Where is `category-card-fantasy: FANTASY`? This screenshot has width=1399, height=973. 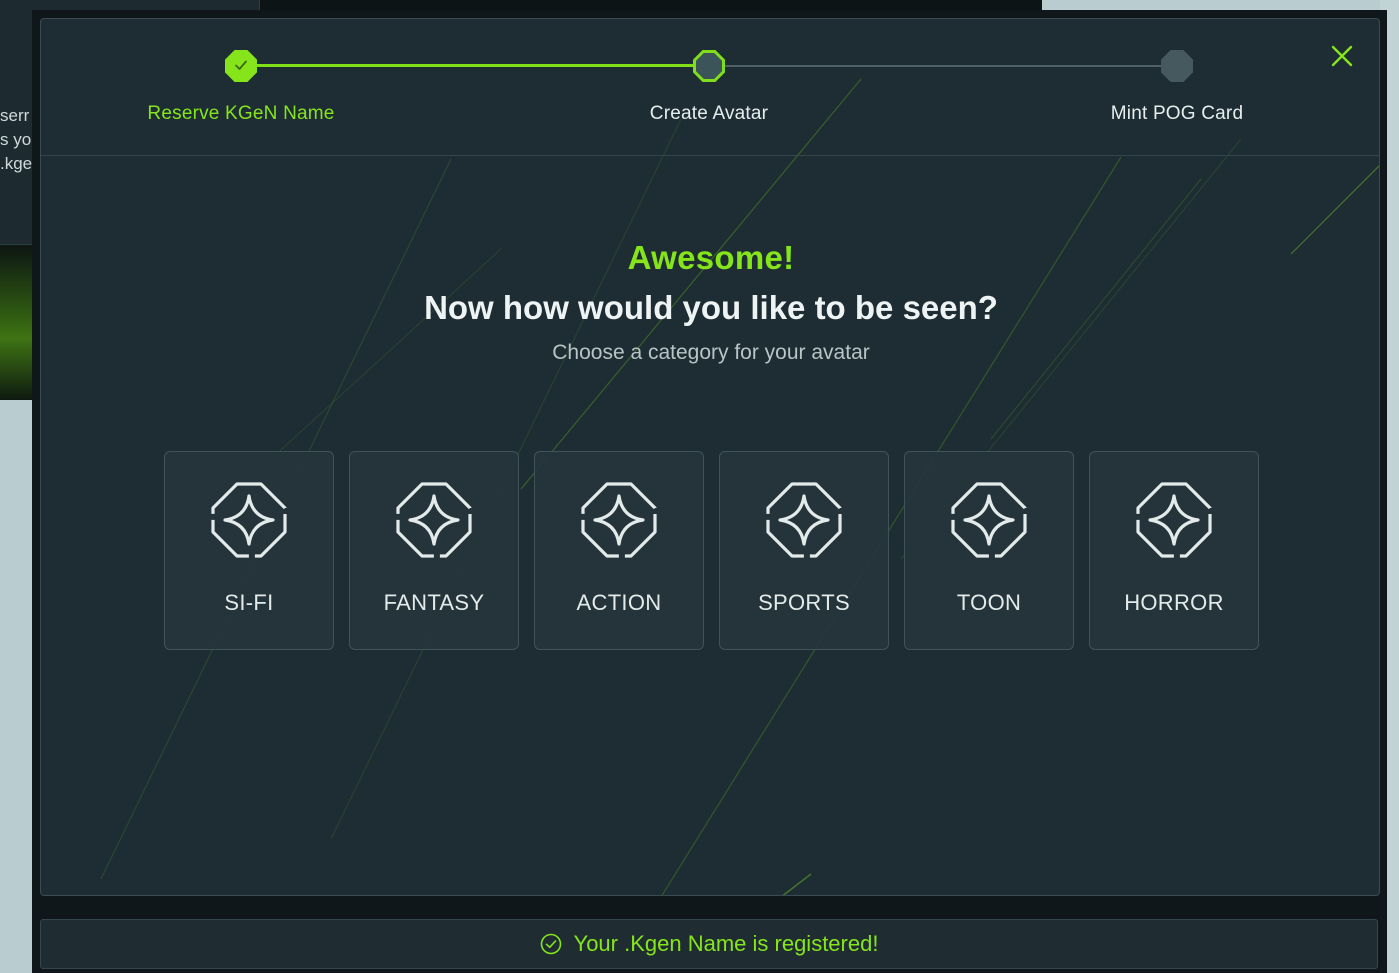
category-card-fantasy: FANTASY is located at coordinates (434, 550).